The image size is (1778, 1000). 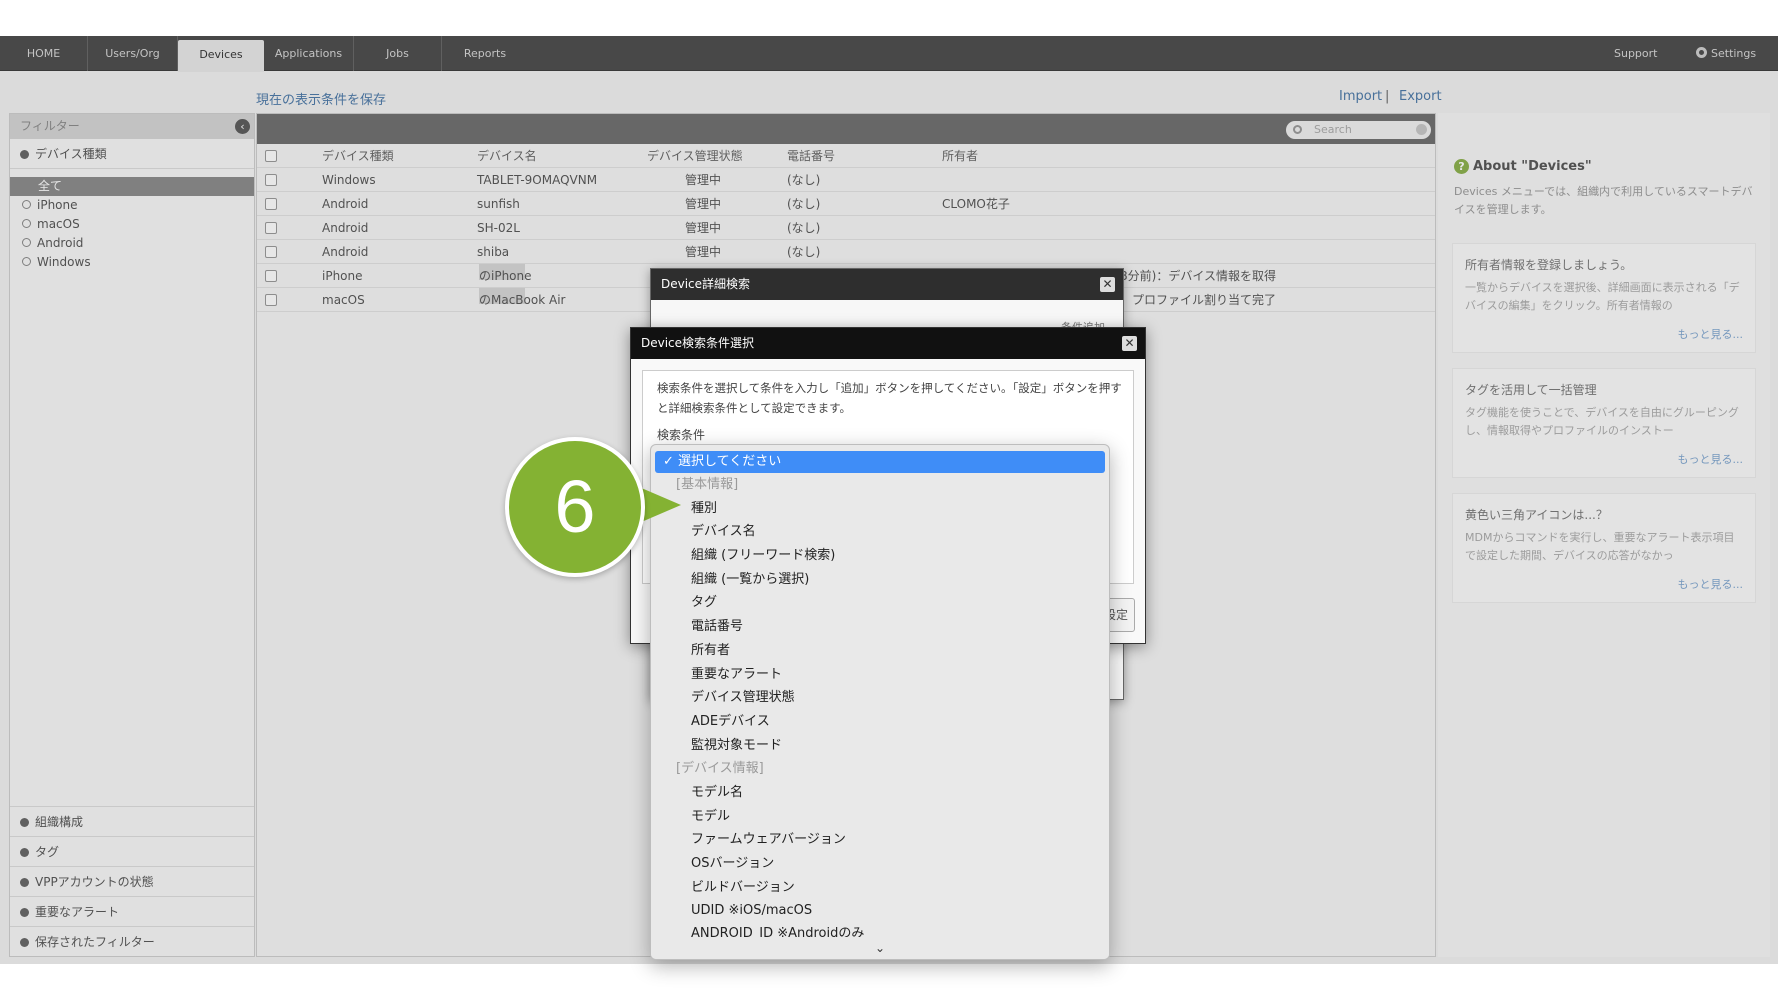 I want to click on step-number: 6, so click(x=575, y=506).